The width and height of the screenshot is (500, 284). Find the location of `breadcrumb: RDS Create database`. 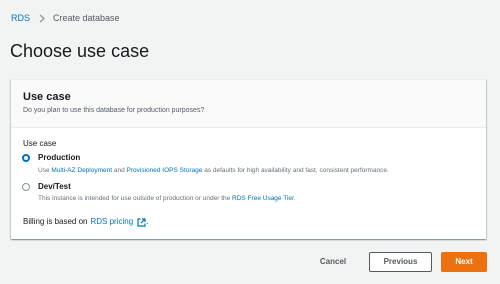

breadcrumb: RDS Create database is located at coordinates (65, 18).